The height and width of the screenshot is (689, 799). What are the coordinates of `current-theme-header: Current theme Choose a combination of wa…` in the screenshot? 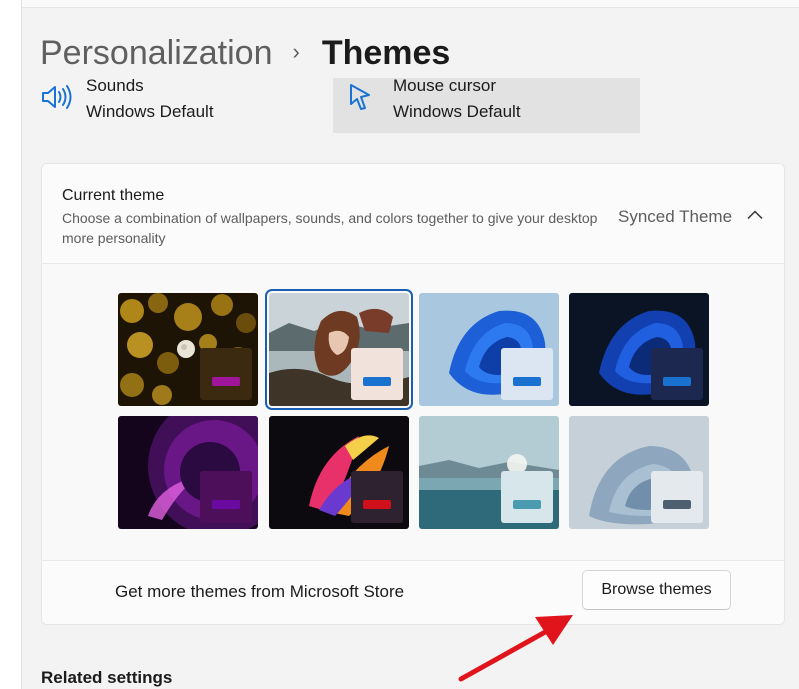 It's located at (413, 214).